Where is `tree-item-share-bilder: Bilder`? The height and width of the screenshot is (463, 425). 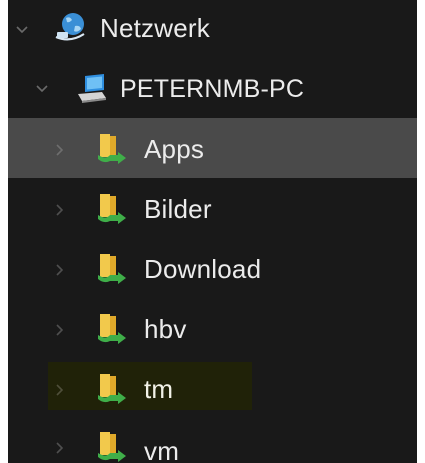
tree-item-share-bilder: Bilder is located at coordinates (212, 208).